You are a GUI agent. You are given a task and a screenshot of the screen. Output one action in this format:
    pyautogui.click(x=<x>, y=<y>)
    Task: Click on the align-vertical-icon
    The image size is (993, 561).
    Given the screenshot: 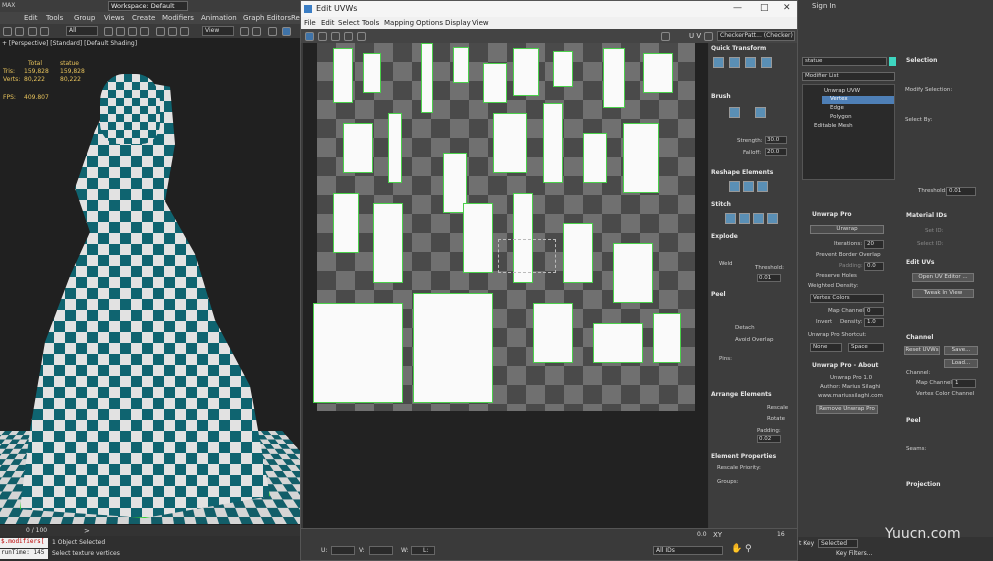 What is the action you would take?
    pyautogui.click(x=734, y=62)
    